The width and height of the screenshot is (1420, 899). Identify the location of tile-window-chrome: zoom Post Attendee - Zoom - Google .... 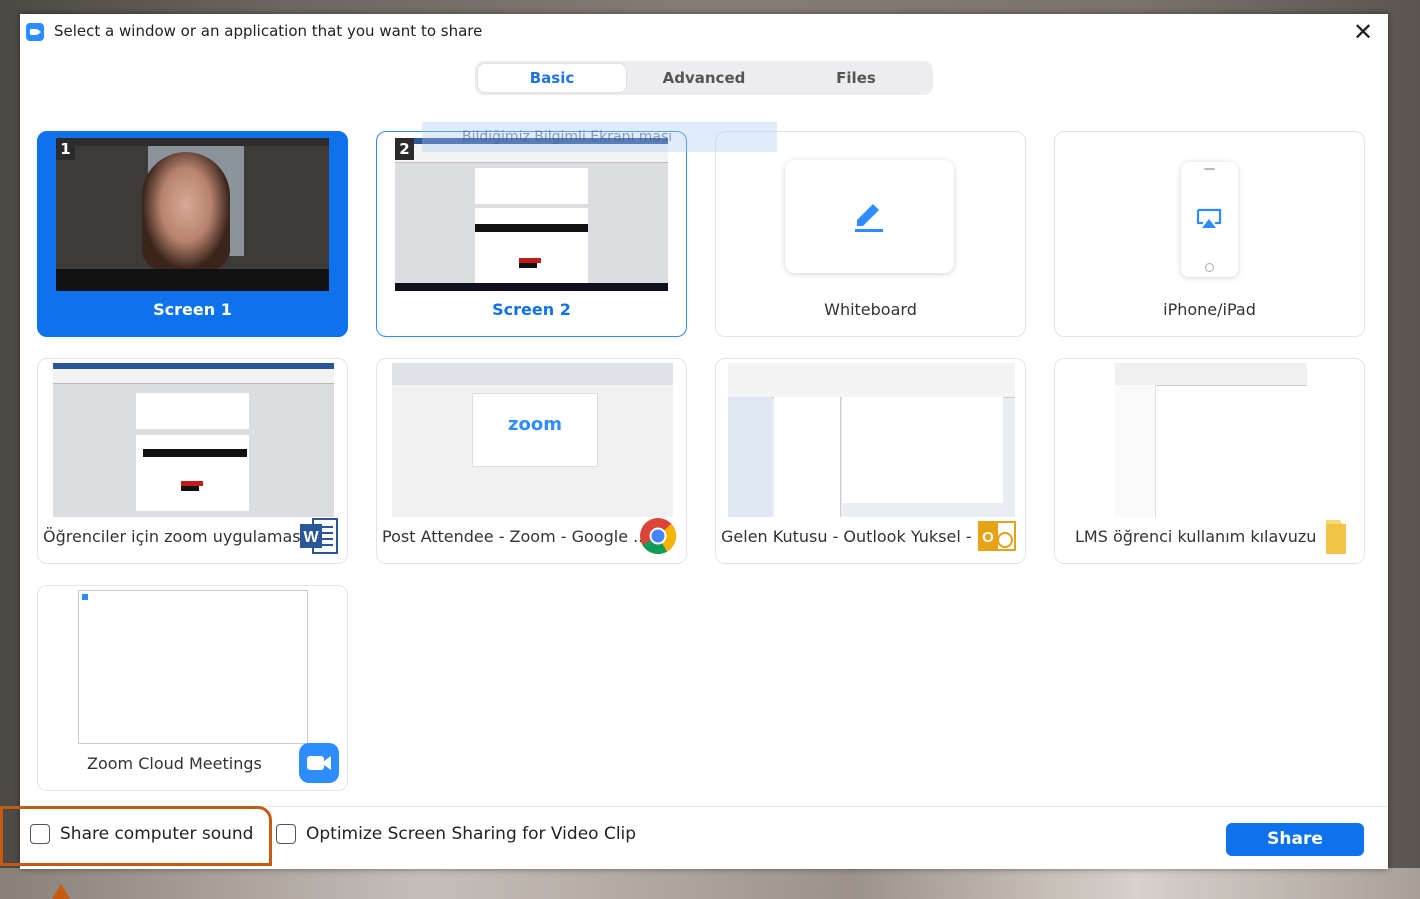
(531, 461).